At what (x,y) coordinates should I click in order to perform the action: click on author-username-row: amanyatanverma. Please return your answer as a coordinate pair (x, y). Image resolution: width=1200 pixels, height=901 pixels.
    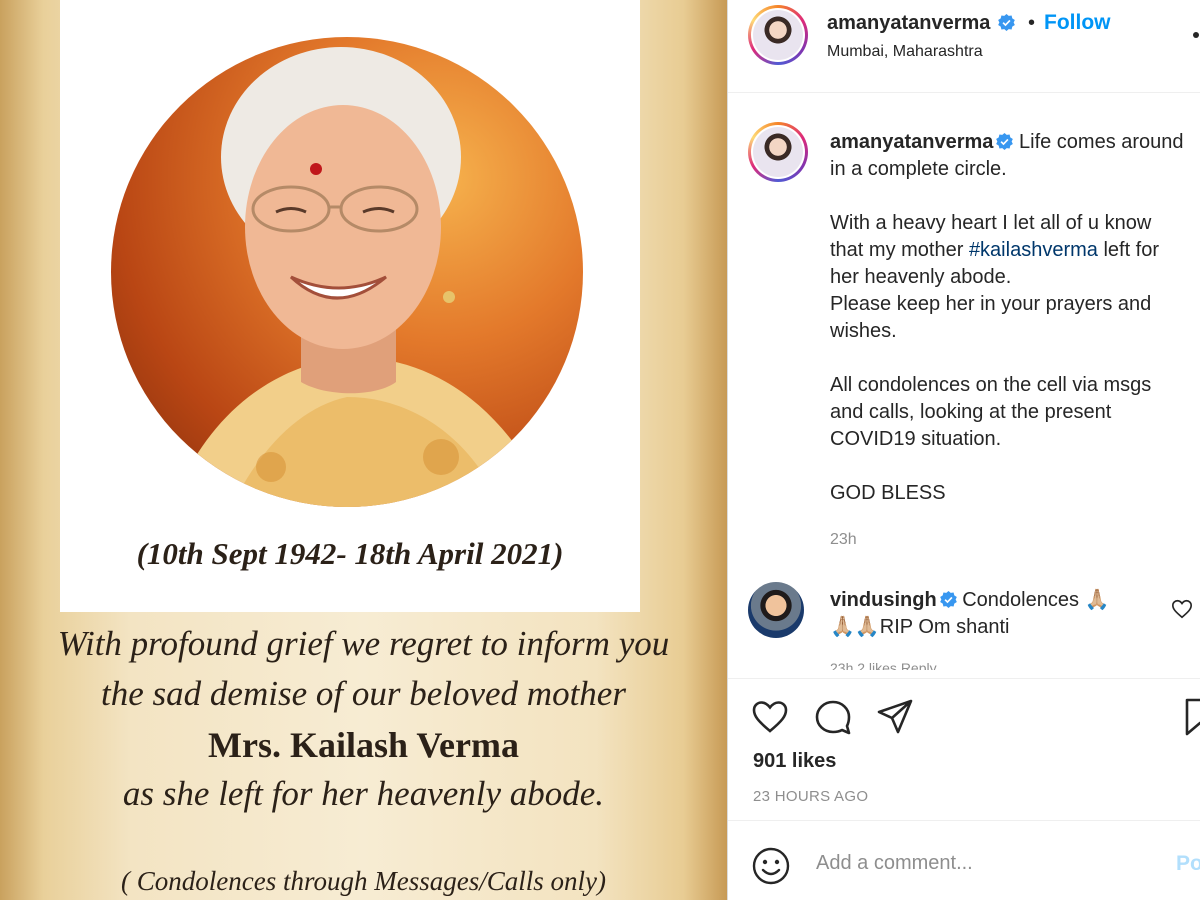
    Looking at the image, I should click on (921, 23).